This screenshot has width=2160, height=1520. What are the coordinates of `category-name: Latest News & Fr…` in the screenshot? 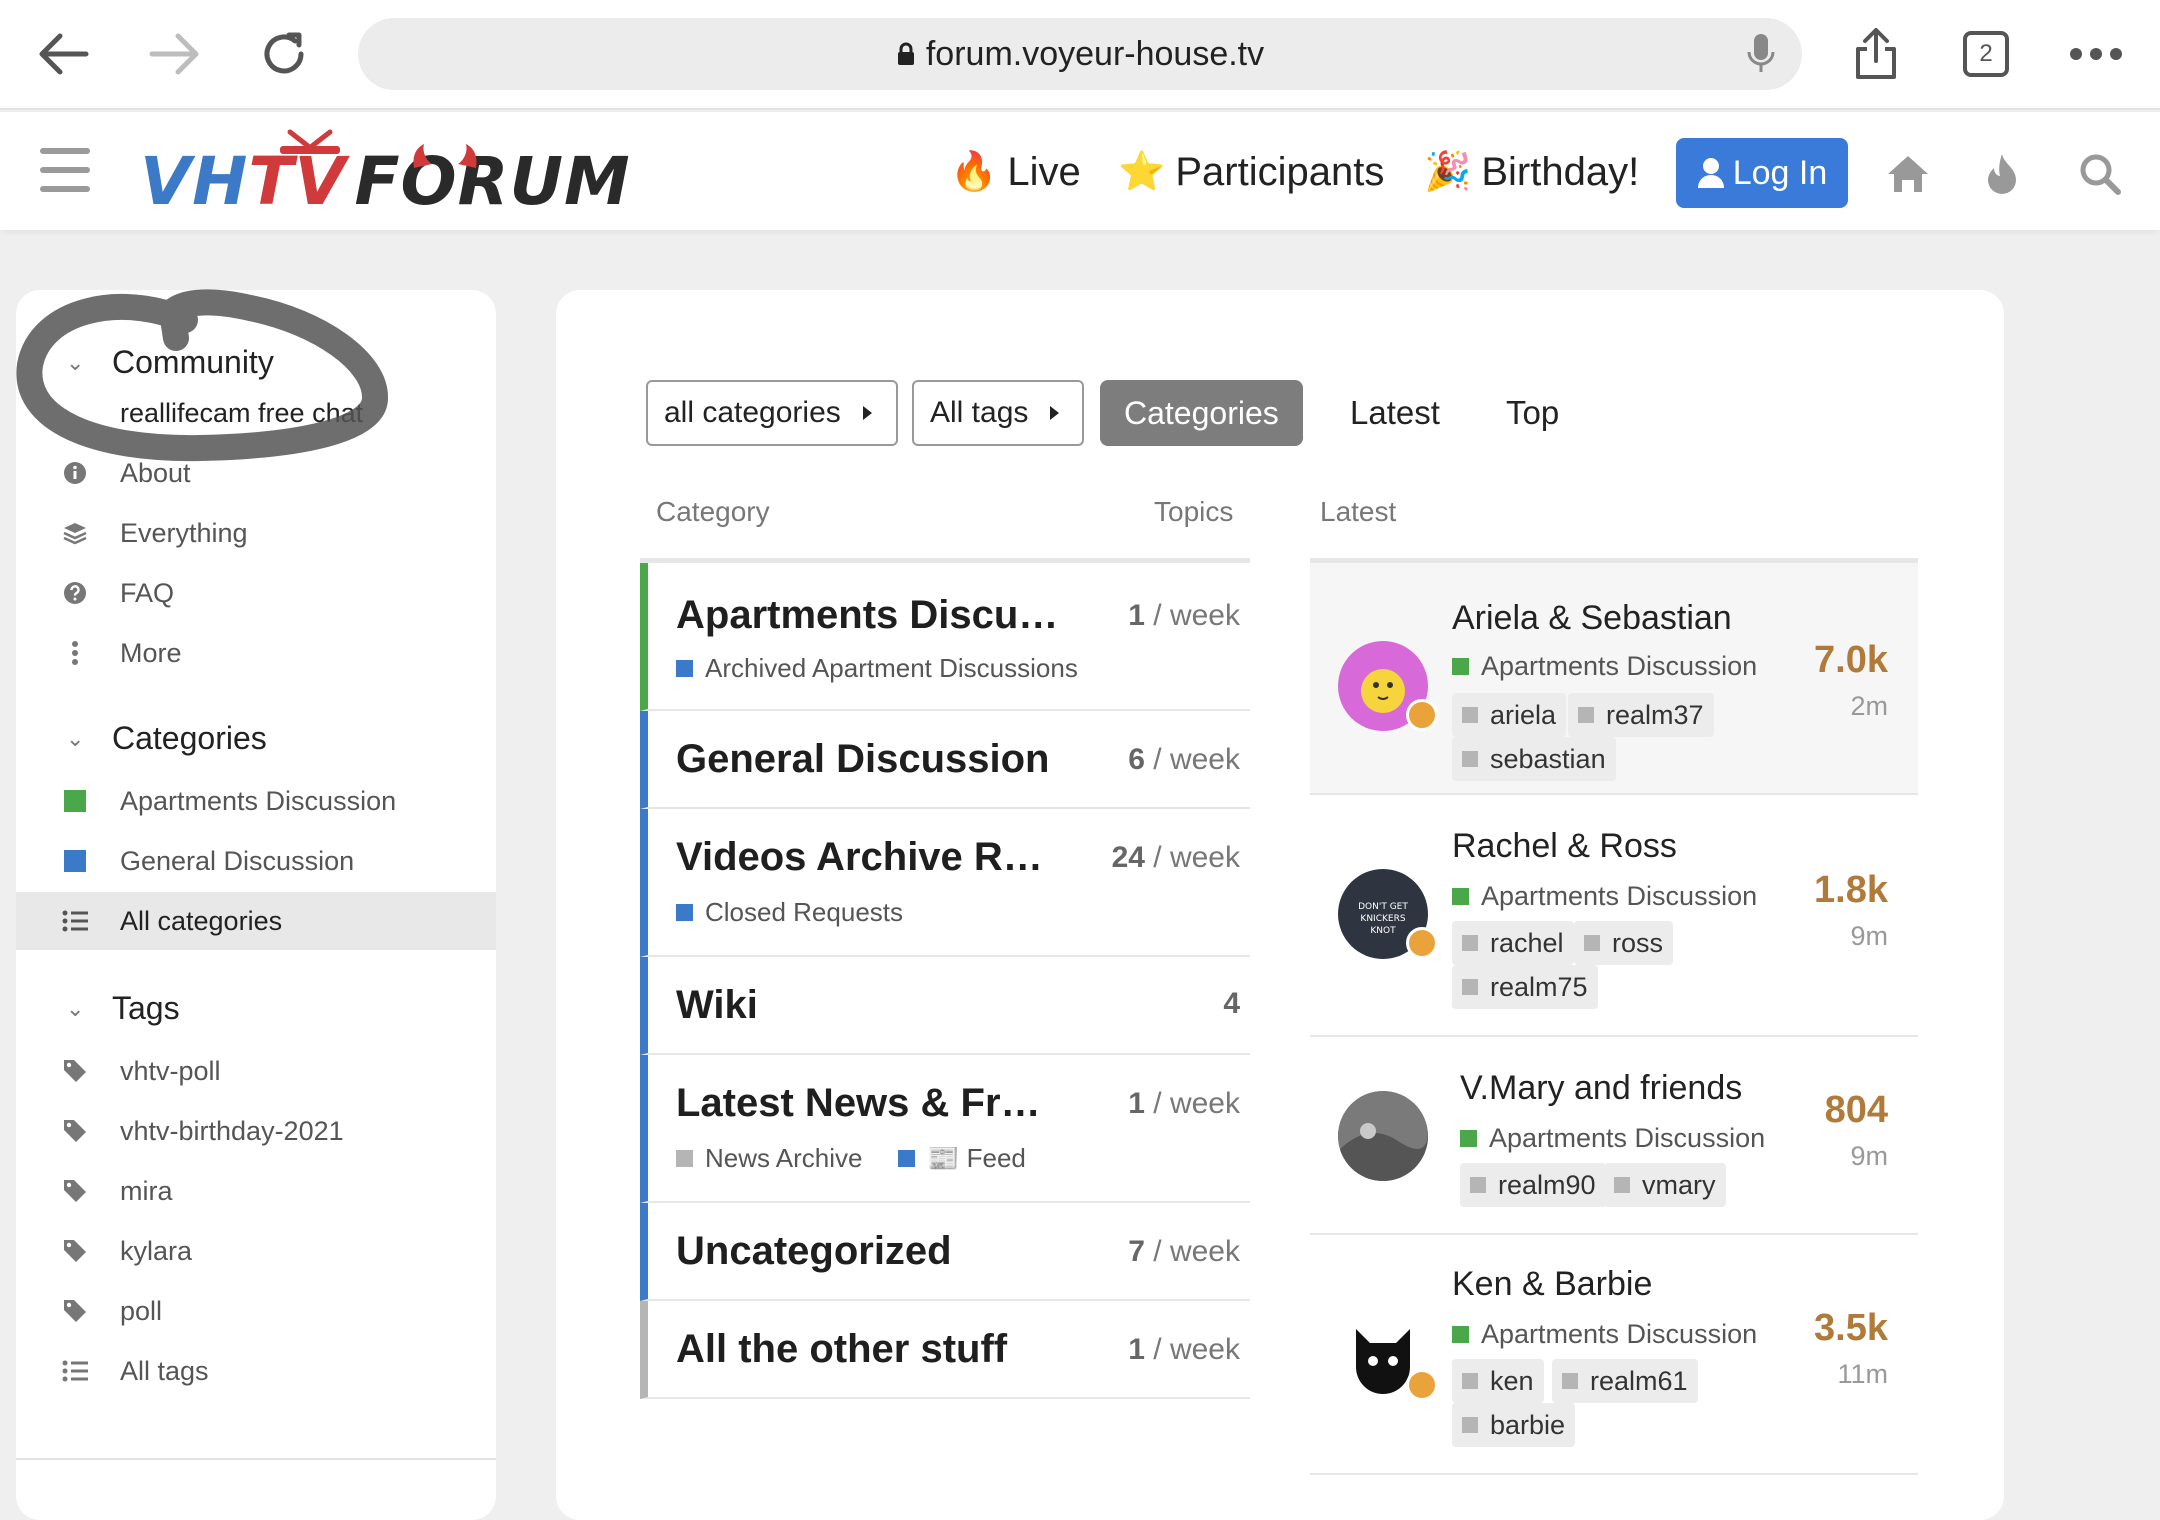 It's located at (858, 1103).